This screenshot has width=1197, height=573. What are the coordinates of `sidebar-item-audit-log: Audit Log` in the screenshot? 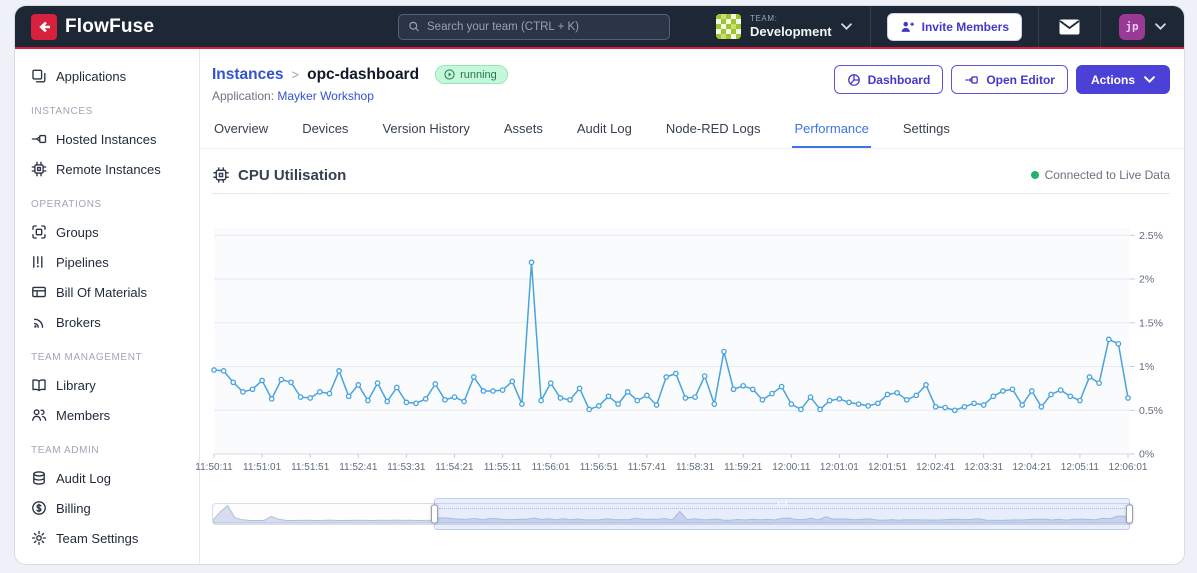 It's located at (107, 478).